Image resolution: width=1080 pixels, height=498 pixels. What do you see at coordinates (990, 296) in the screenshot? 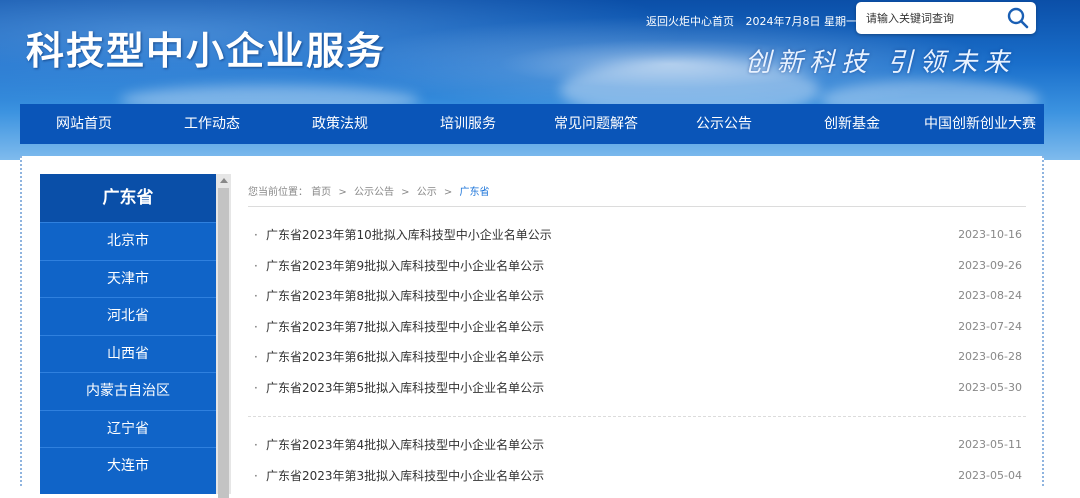
I see `news-date: 2023-08-24` at bounding box center [990, 296].